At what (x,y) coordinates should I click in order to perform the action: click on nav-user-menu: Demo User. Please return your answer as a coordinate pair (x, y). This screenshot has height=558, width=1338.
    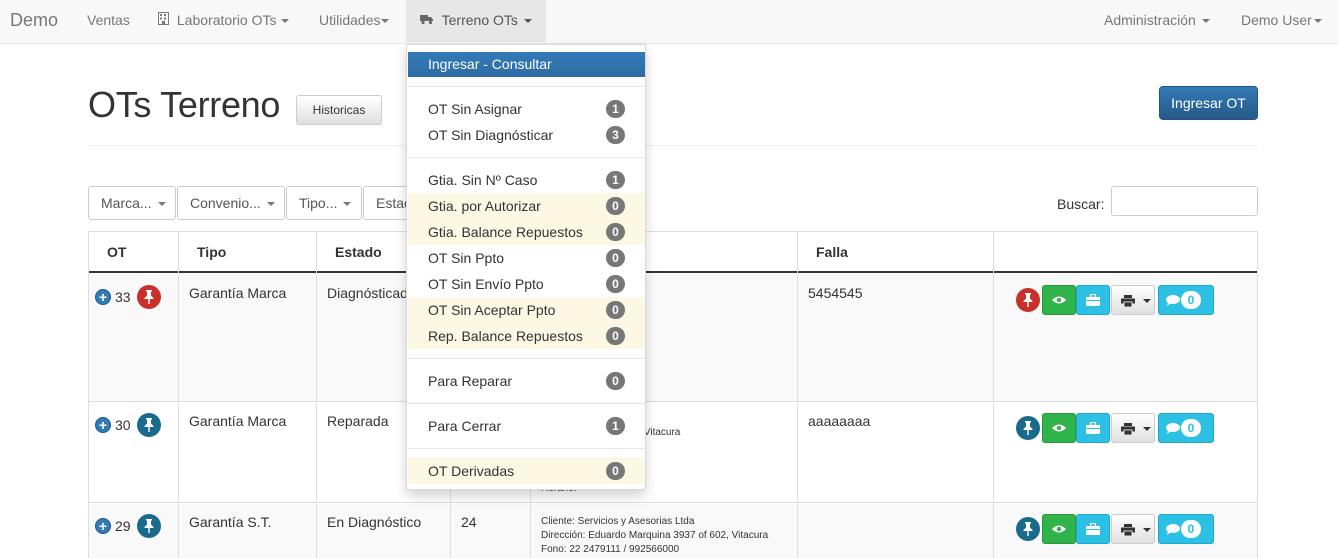
    Looking at the image, I should click on (1281, 21).